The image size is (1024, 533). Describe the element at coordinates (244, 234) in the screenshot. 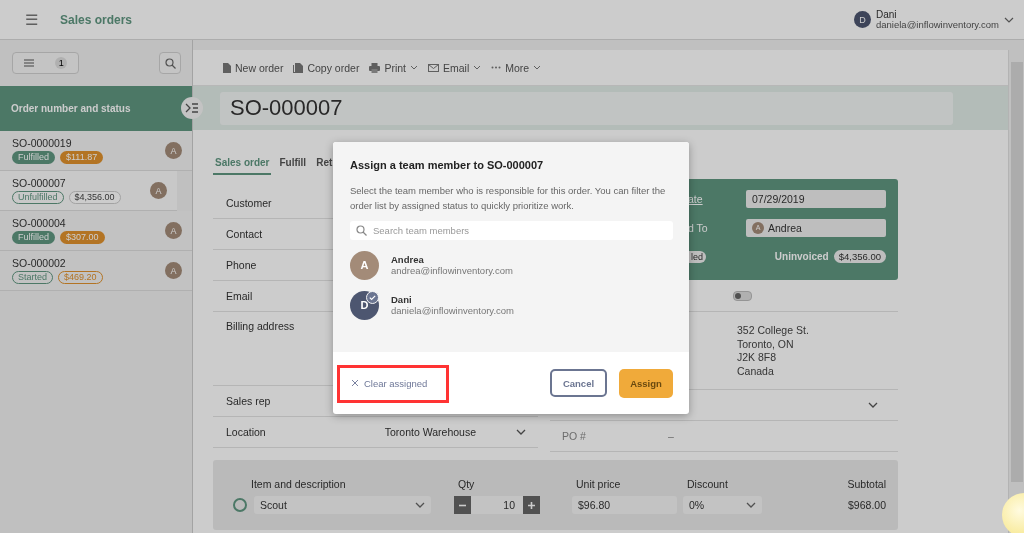

I see `field-label: Contact` at that location.